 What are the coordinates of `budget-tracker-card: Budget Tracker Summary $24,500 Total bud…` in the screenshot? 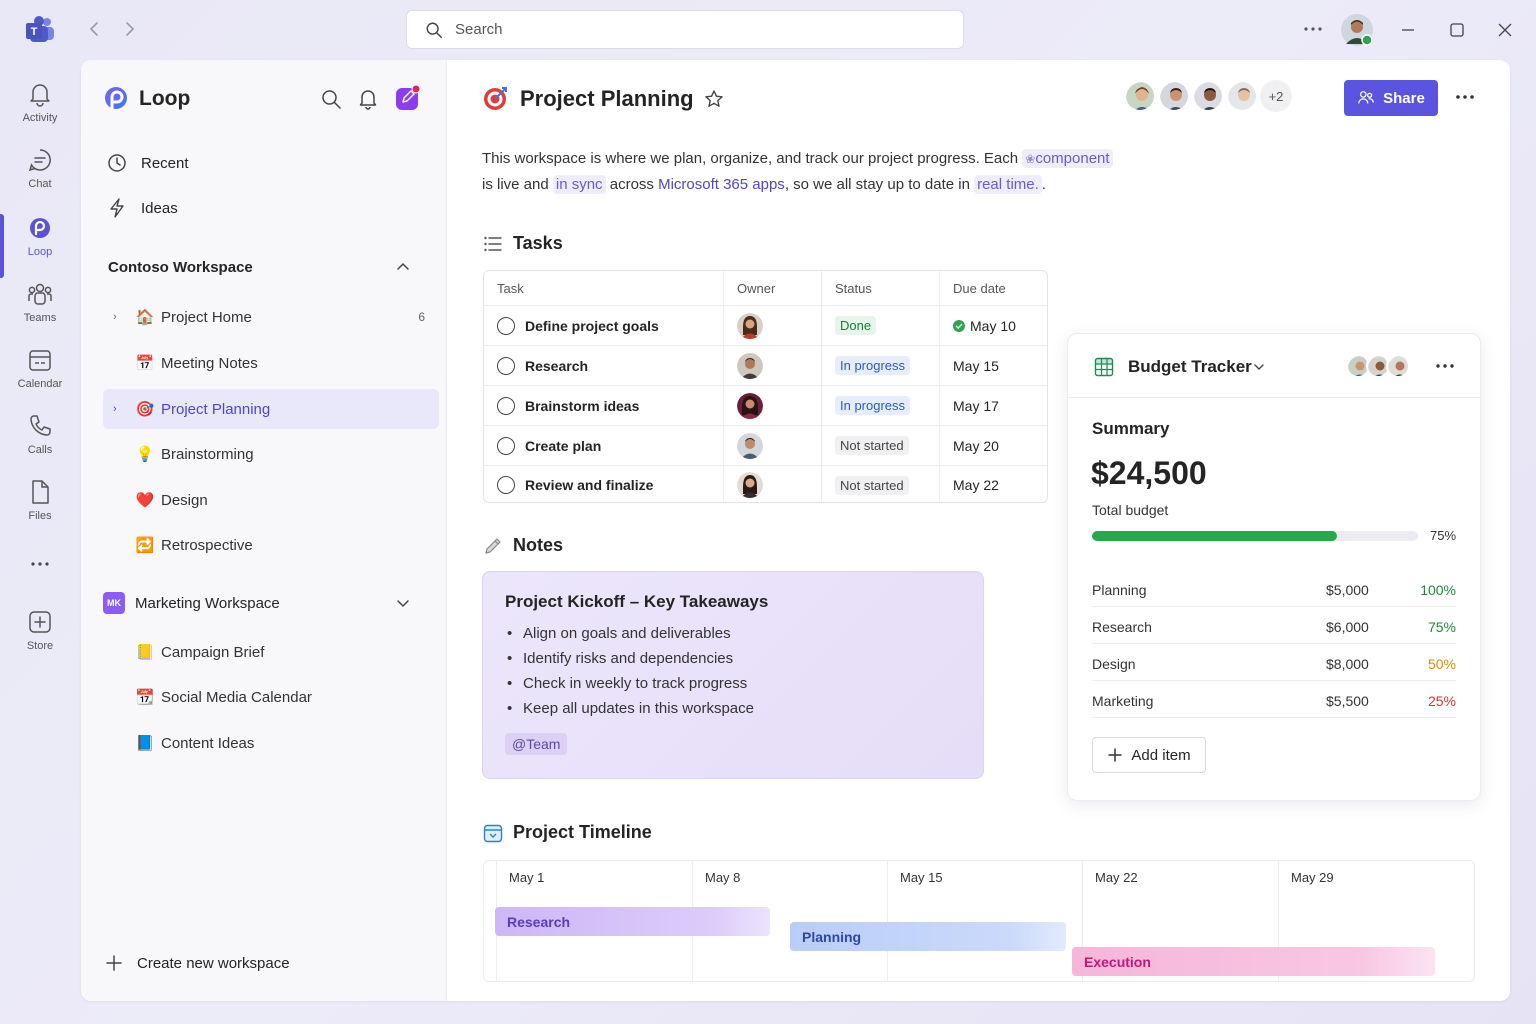 It's located at (1274, 567).